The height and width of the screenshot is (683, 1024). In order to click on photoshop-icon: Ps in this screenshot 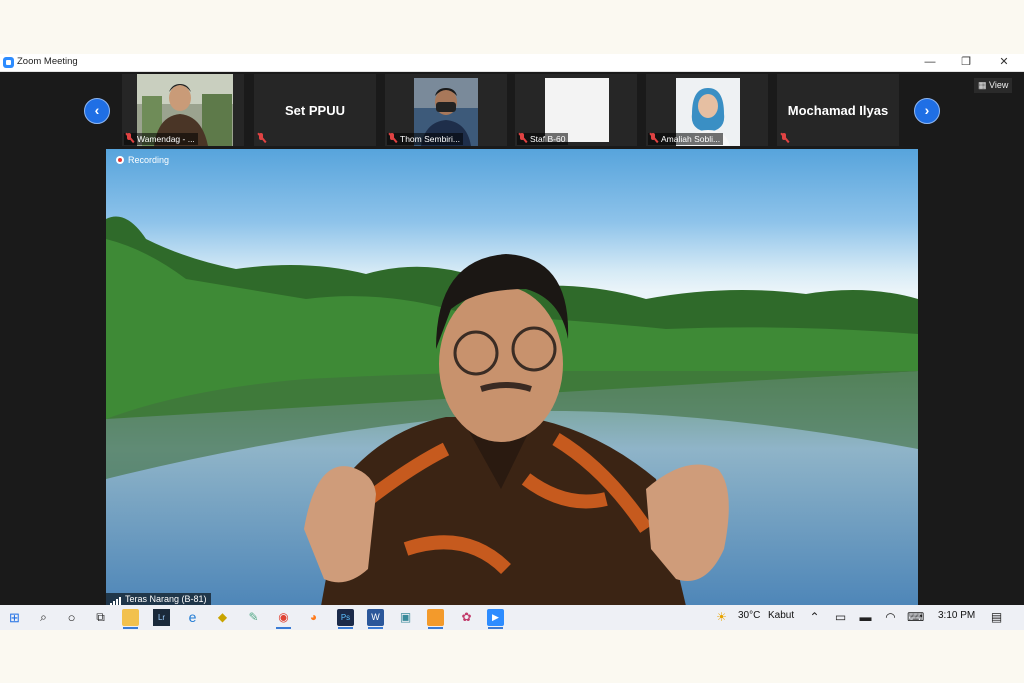, I will do `click(345, 619)`.